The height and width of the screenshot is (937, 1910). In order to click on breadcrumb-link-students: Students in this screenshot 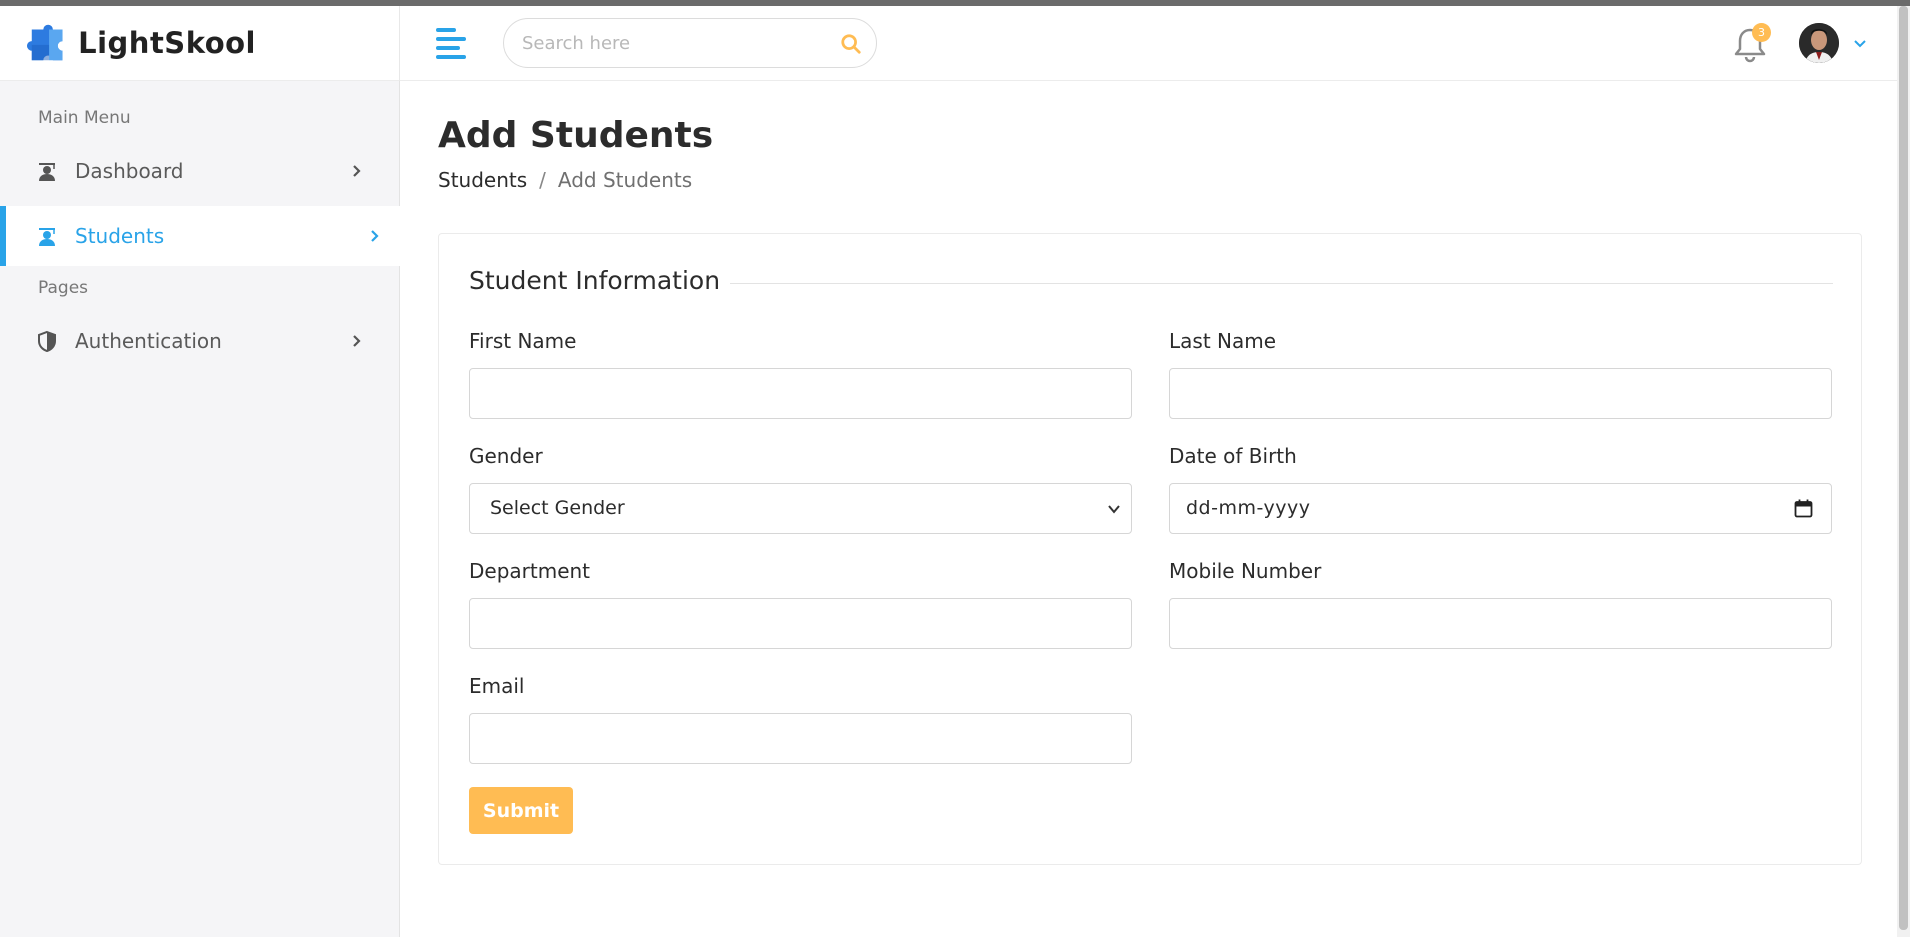, I will do `click(482, 180)`.